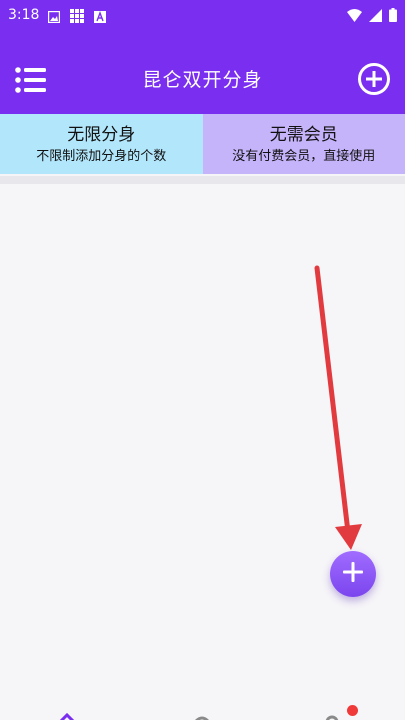  I want to click on banner-unlimited-clones: 无限分身 不限制添加分身的个数, so click(101, 144).